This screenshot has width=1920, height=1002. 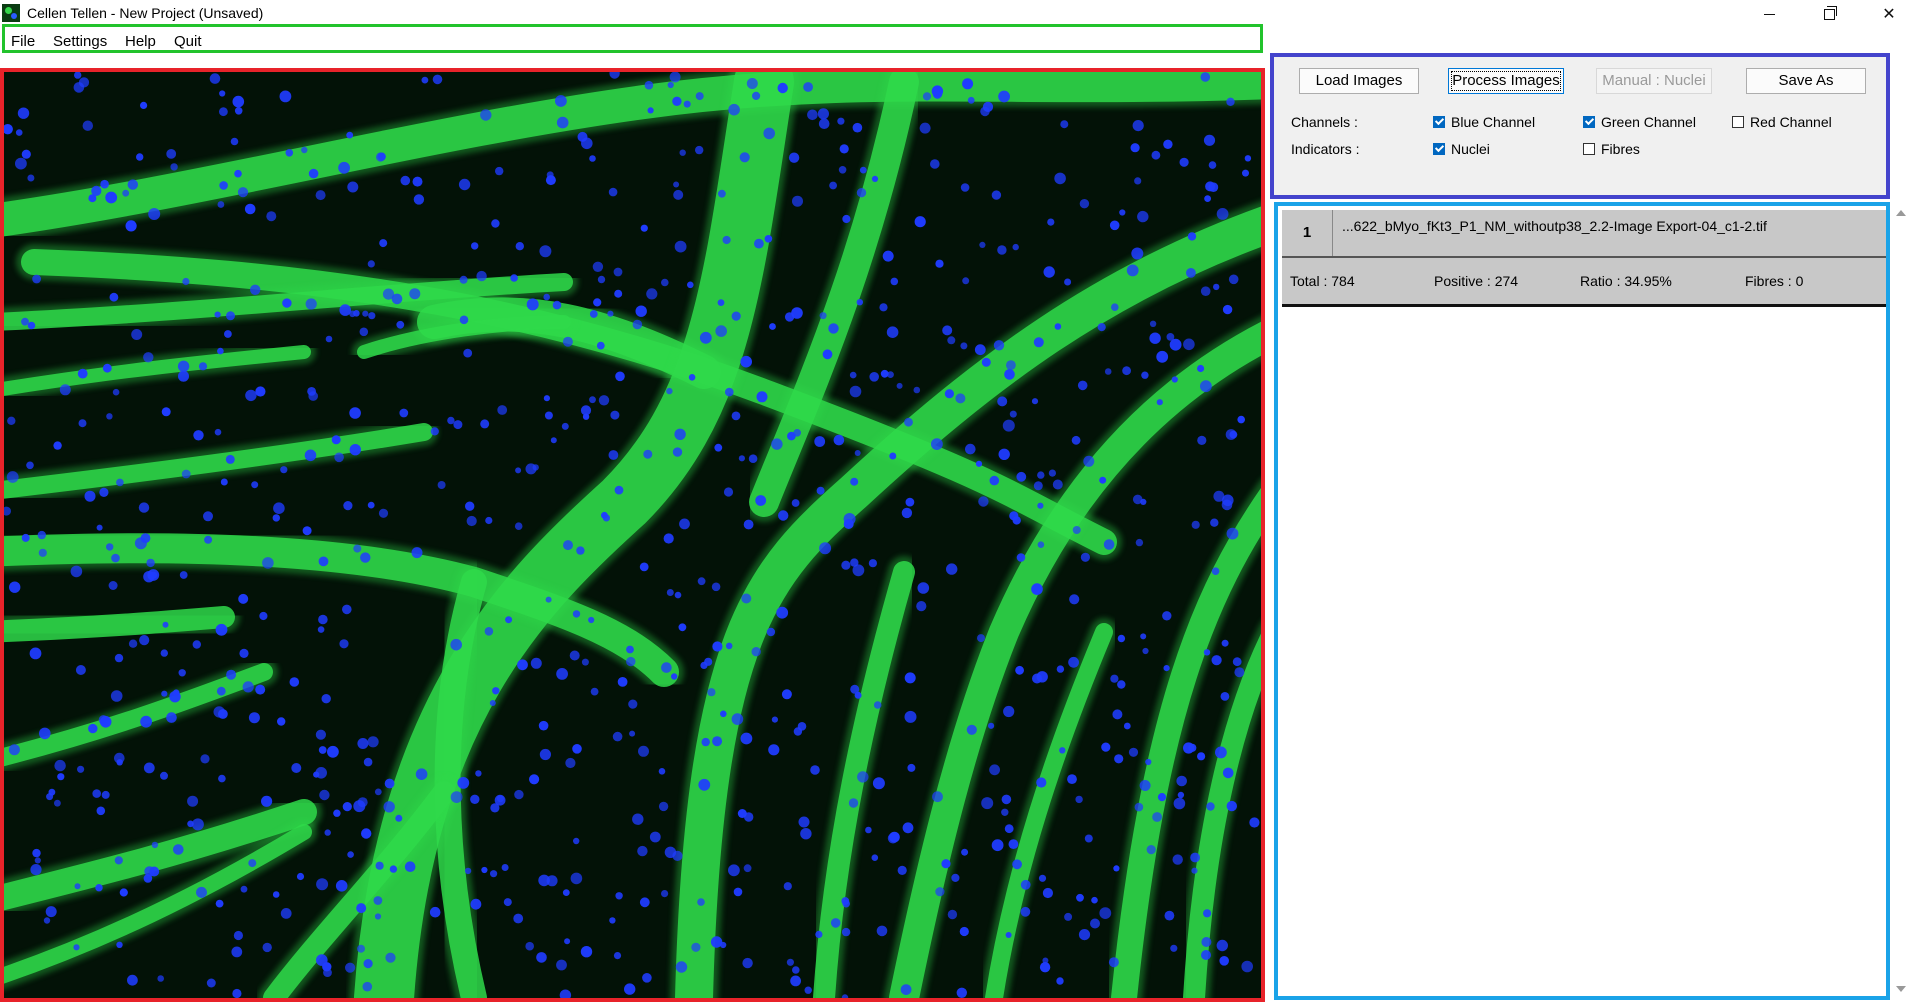 I want to click on load-images-button: Load Images, so click(x=1359, y=81).